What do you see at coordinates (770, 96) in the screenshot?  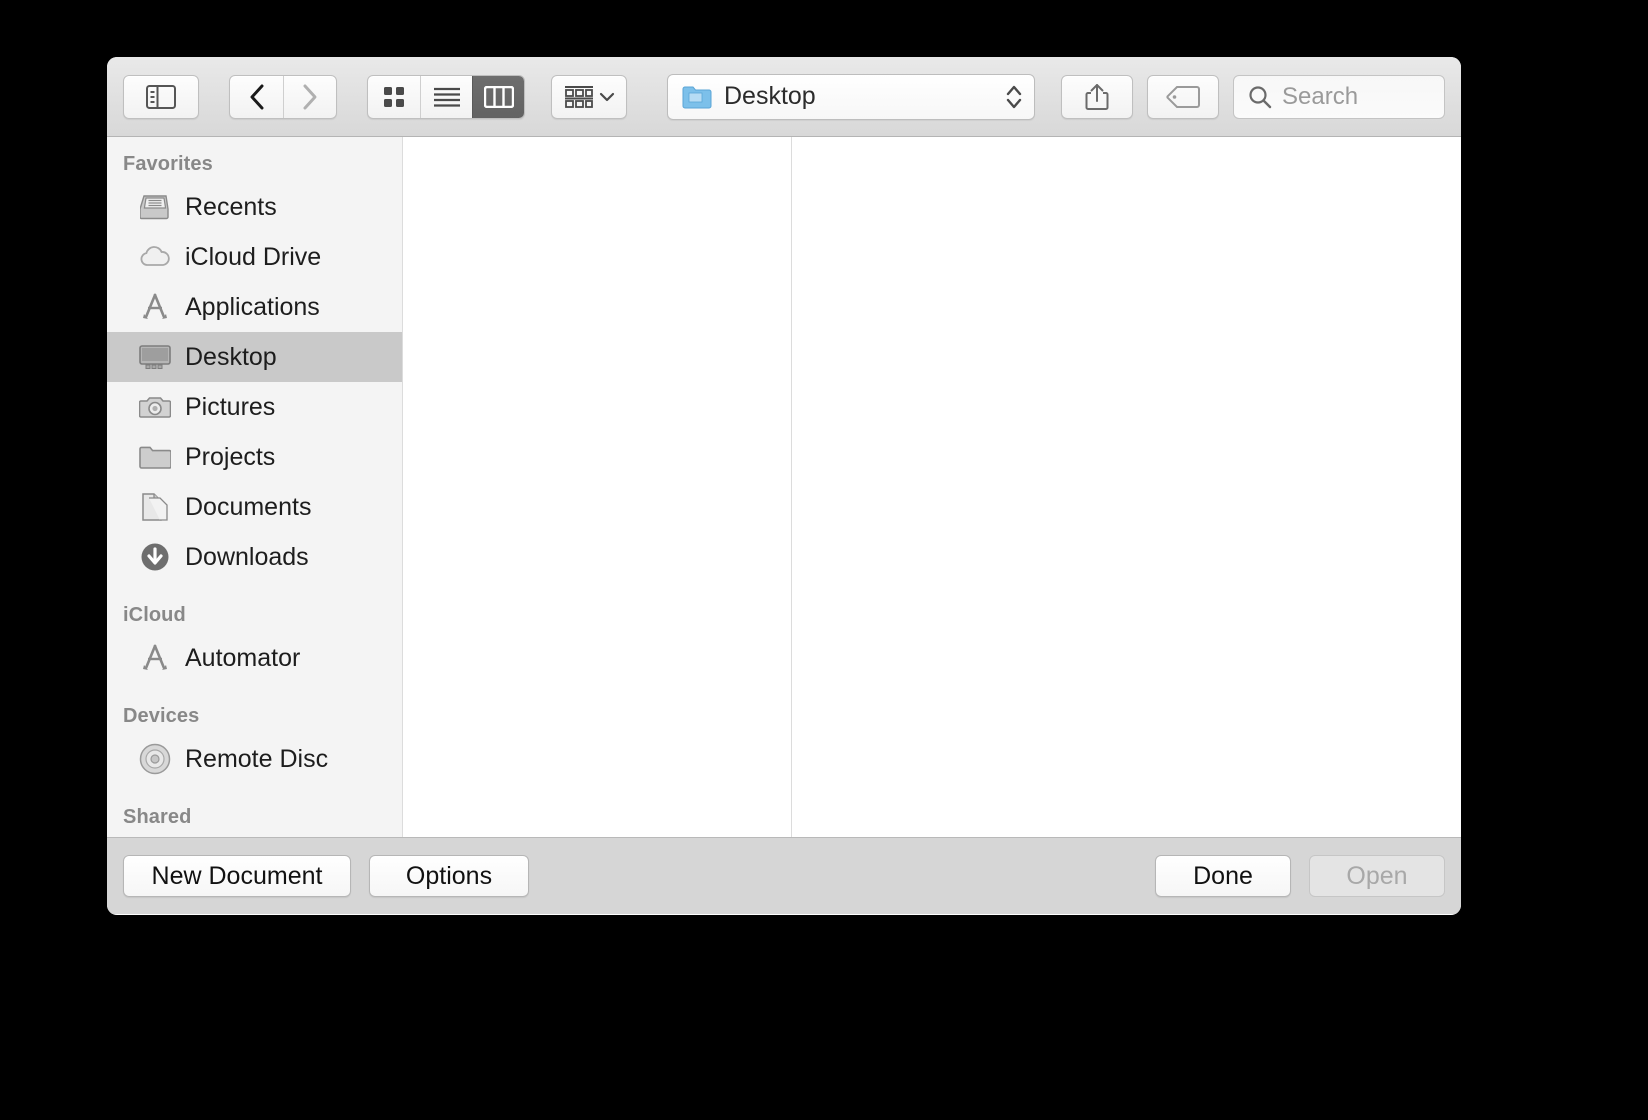 I see `path-popup-label: Desktop` at bounding box center [770, 96].